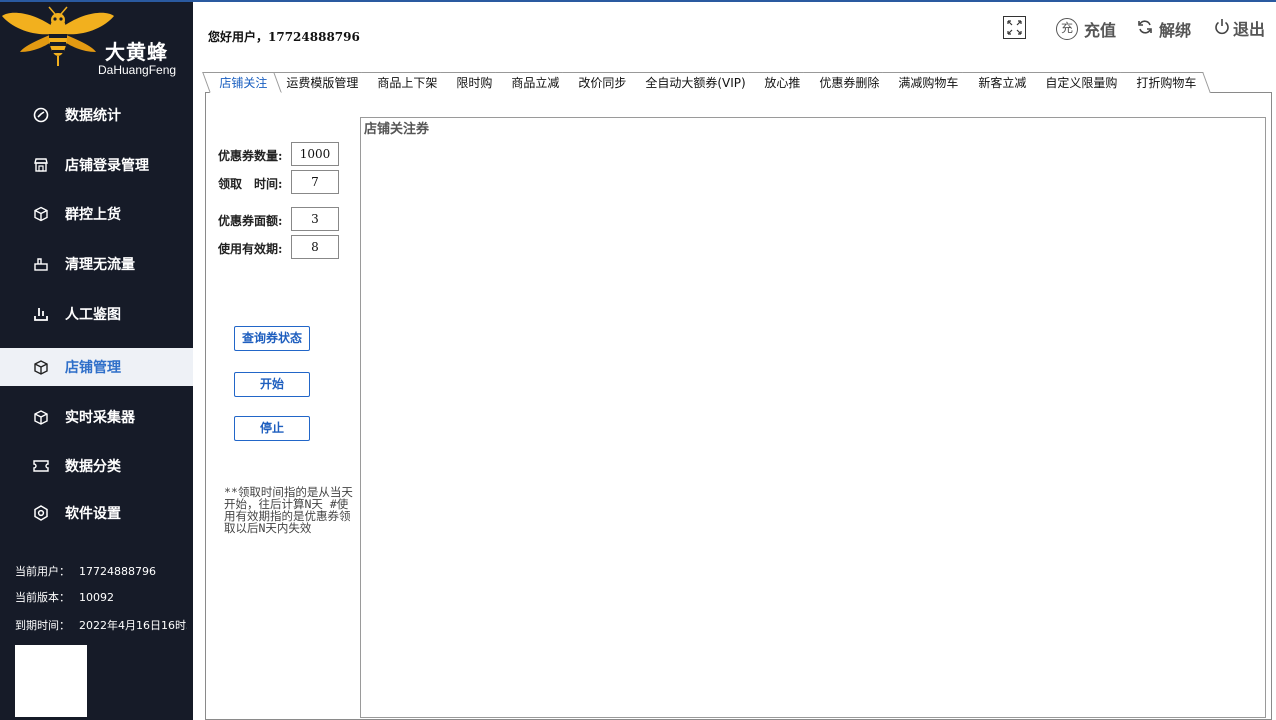 The width and height of the screenshot is (1276, 720). Describe the element at coordinates (41, 214) in the screenshot. I see `box-icon` at that location.